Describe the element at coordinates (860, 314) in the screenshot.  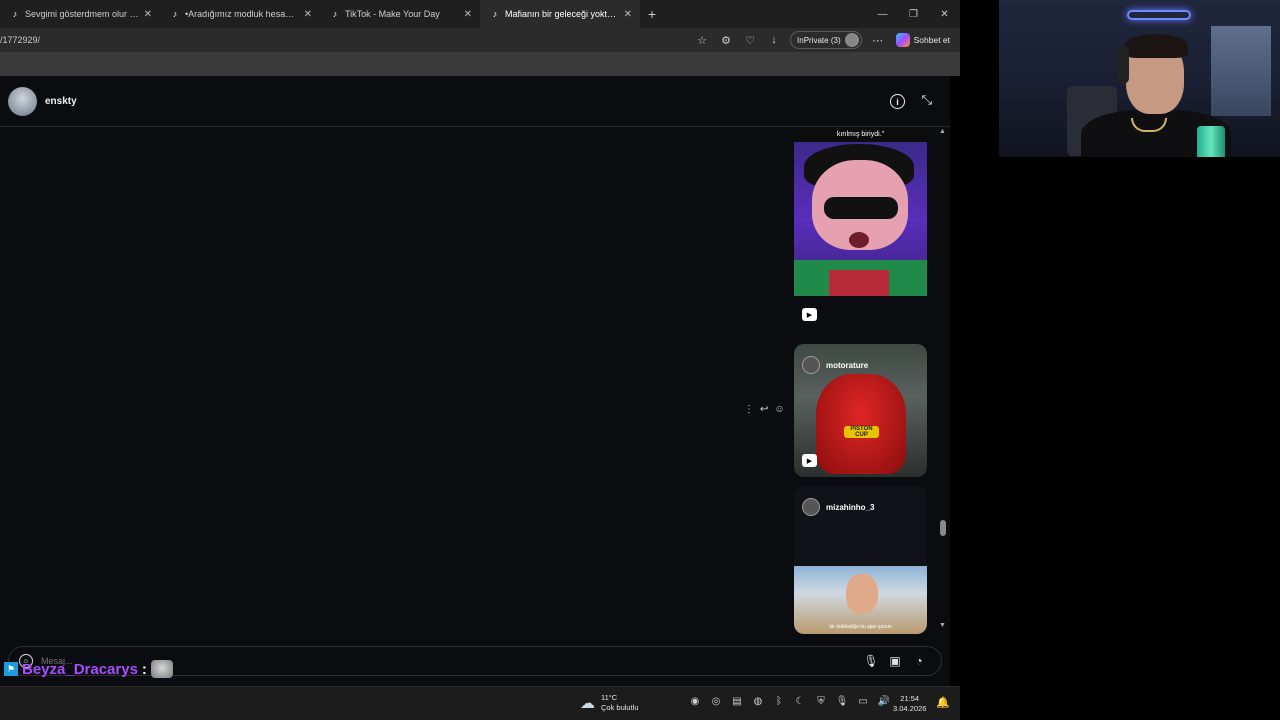
I see `reel-footer: ▶` at that location.